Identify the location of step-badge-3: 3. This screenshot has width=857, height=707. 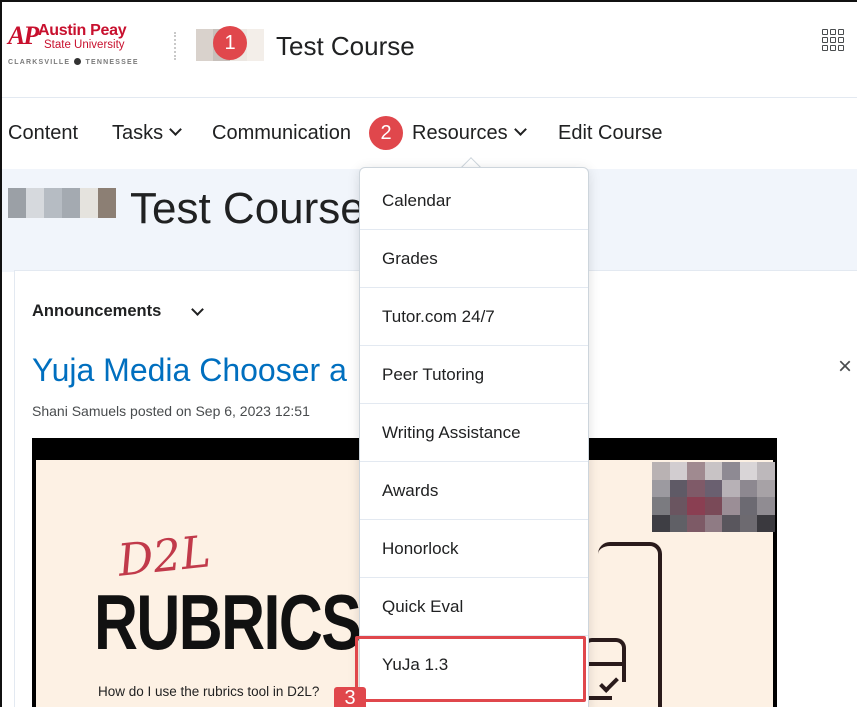
(350, 697).